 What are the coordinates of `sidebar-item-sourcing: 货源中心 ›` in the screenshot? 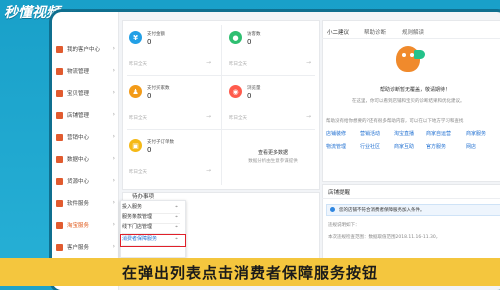 It's located at (85, 181).